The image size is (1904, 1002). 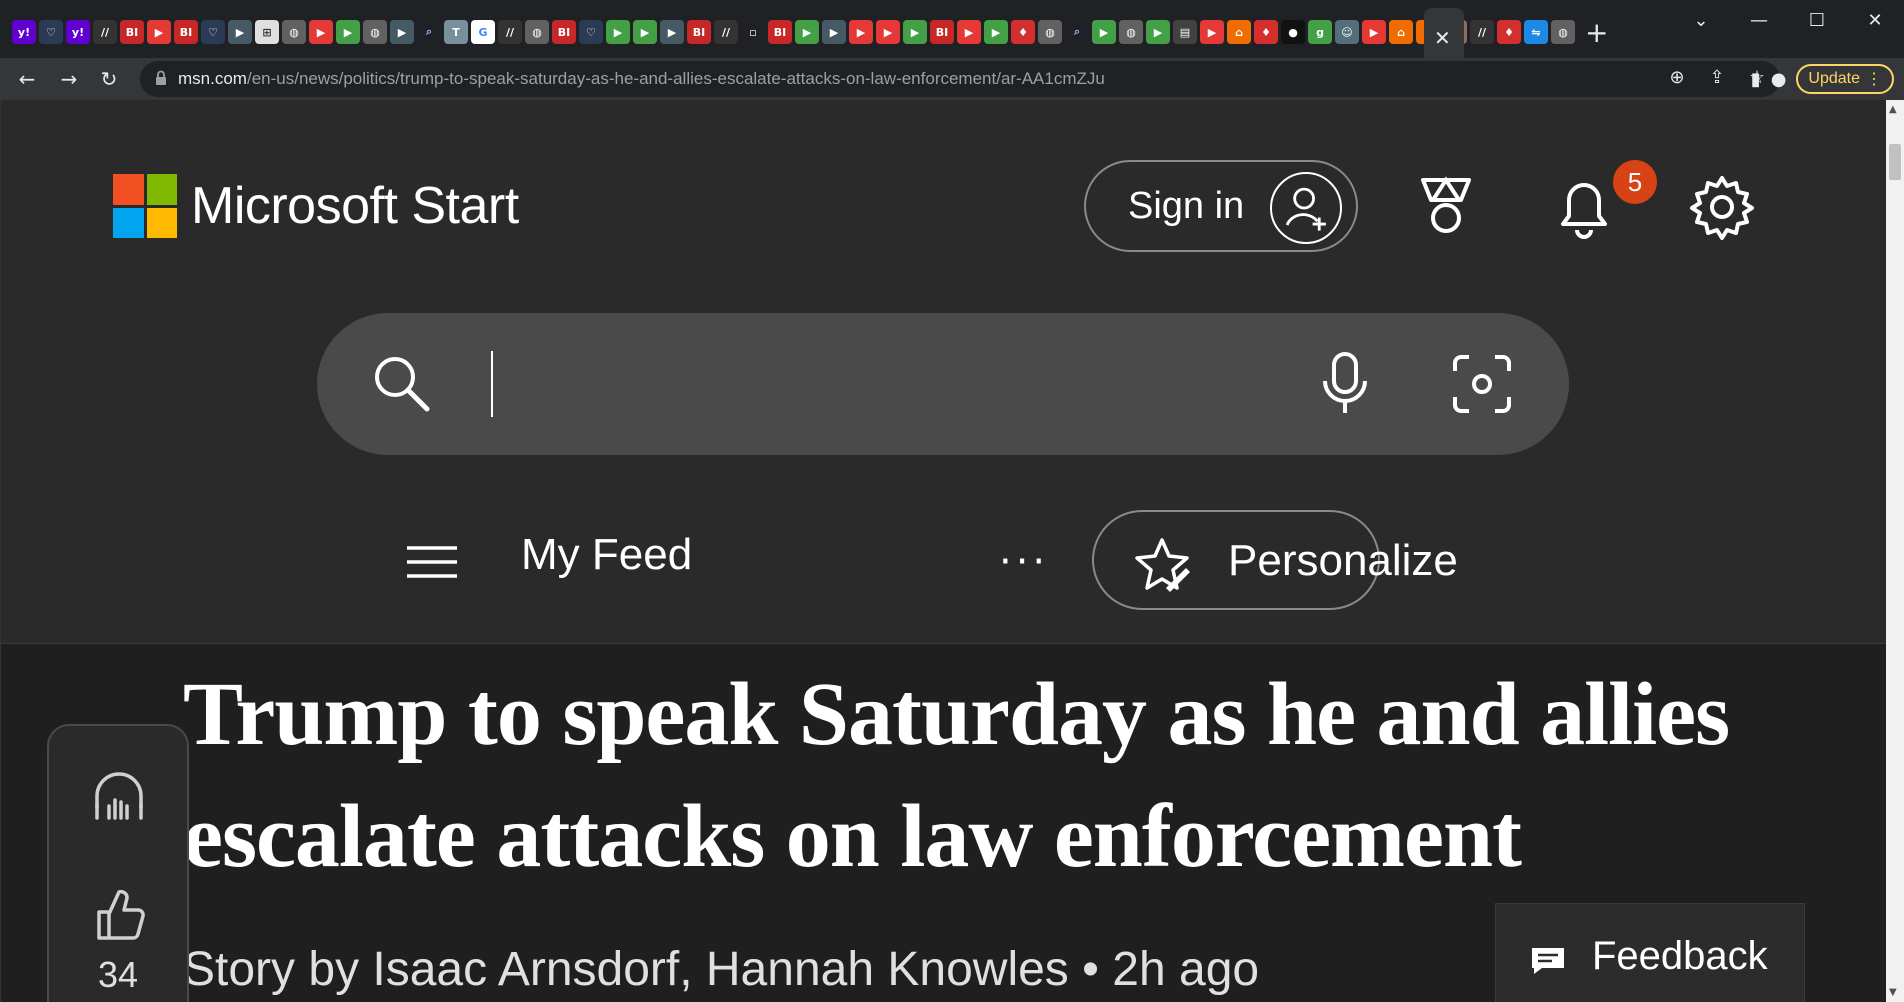 What do you see at coordinates (1446, 207) in the screenshot?
I see `rewards-trophy-icon` at bounding box center [1446, 207].